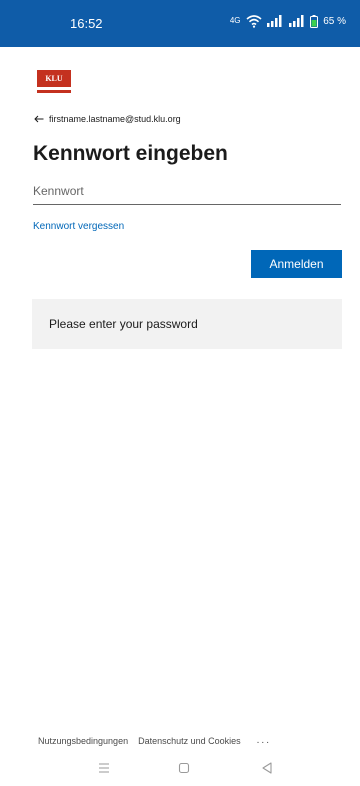 Image resolution: width=360 pixels, height=786 pixels. Describe the element at coordinates (54, 78) in the screenshot. I see `logo-text: KLU` at that location.